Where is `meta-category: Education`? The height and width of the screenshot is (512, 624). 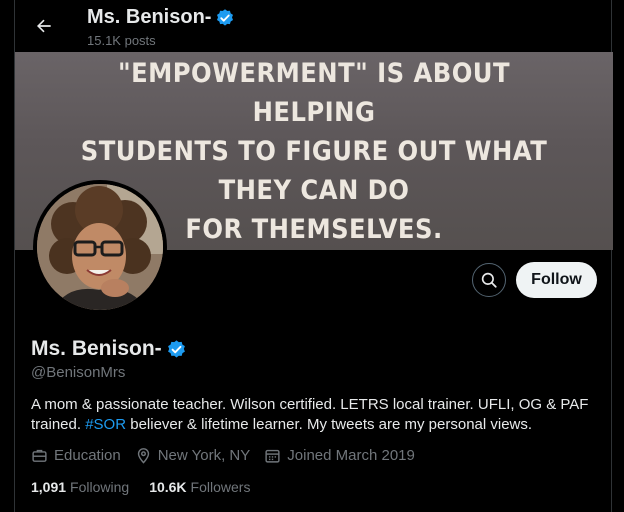 meta-category: Education is located at coordinates (76, 455).